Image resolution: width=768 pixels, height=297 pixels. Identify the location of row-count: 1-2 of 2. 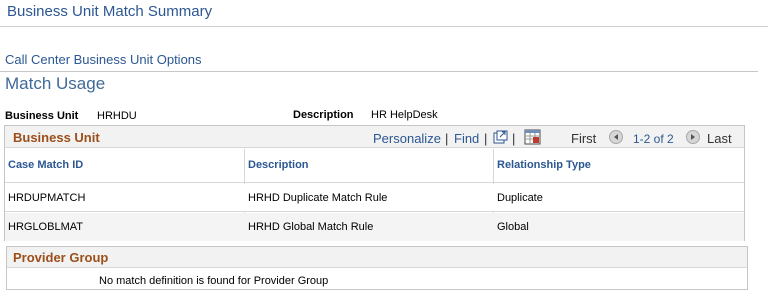
(653, 139).